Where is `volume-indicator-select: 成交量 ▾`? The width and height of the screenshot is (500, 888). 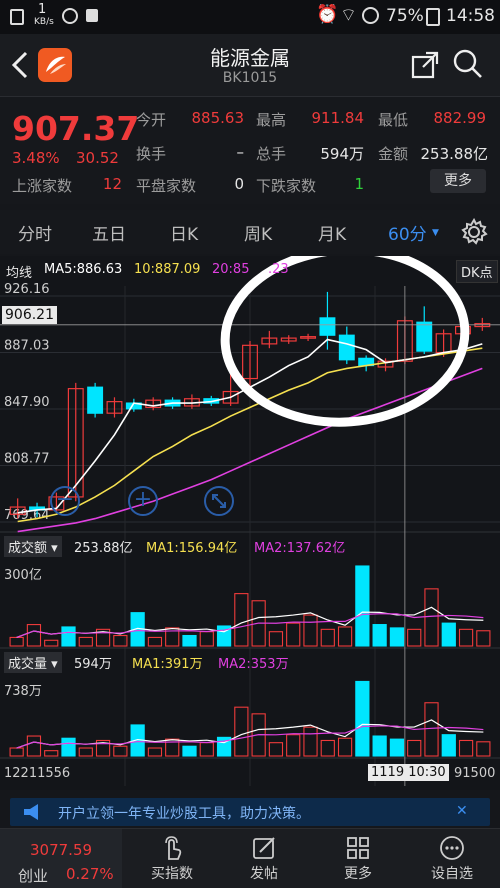
volume-indicator-select: 成交量 ▾ is located at coordinates (33, 662).